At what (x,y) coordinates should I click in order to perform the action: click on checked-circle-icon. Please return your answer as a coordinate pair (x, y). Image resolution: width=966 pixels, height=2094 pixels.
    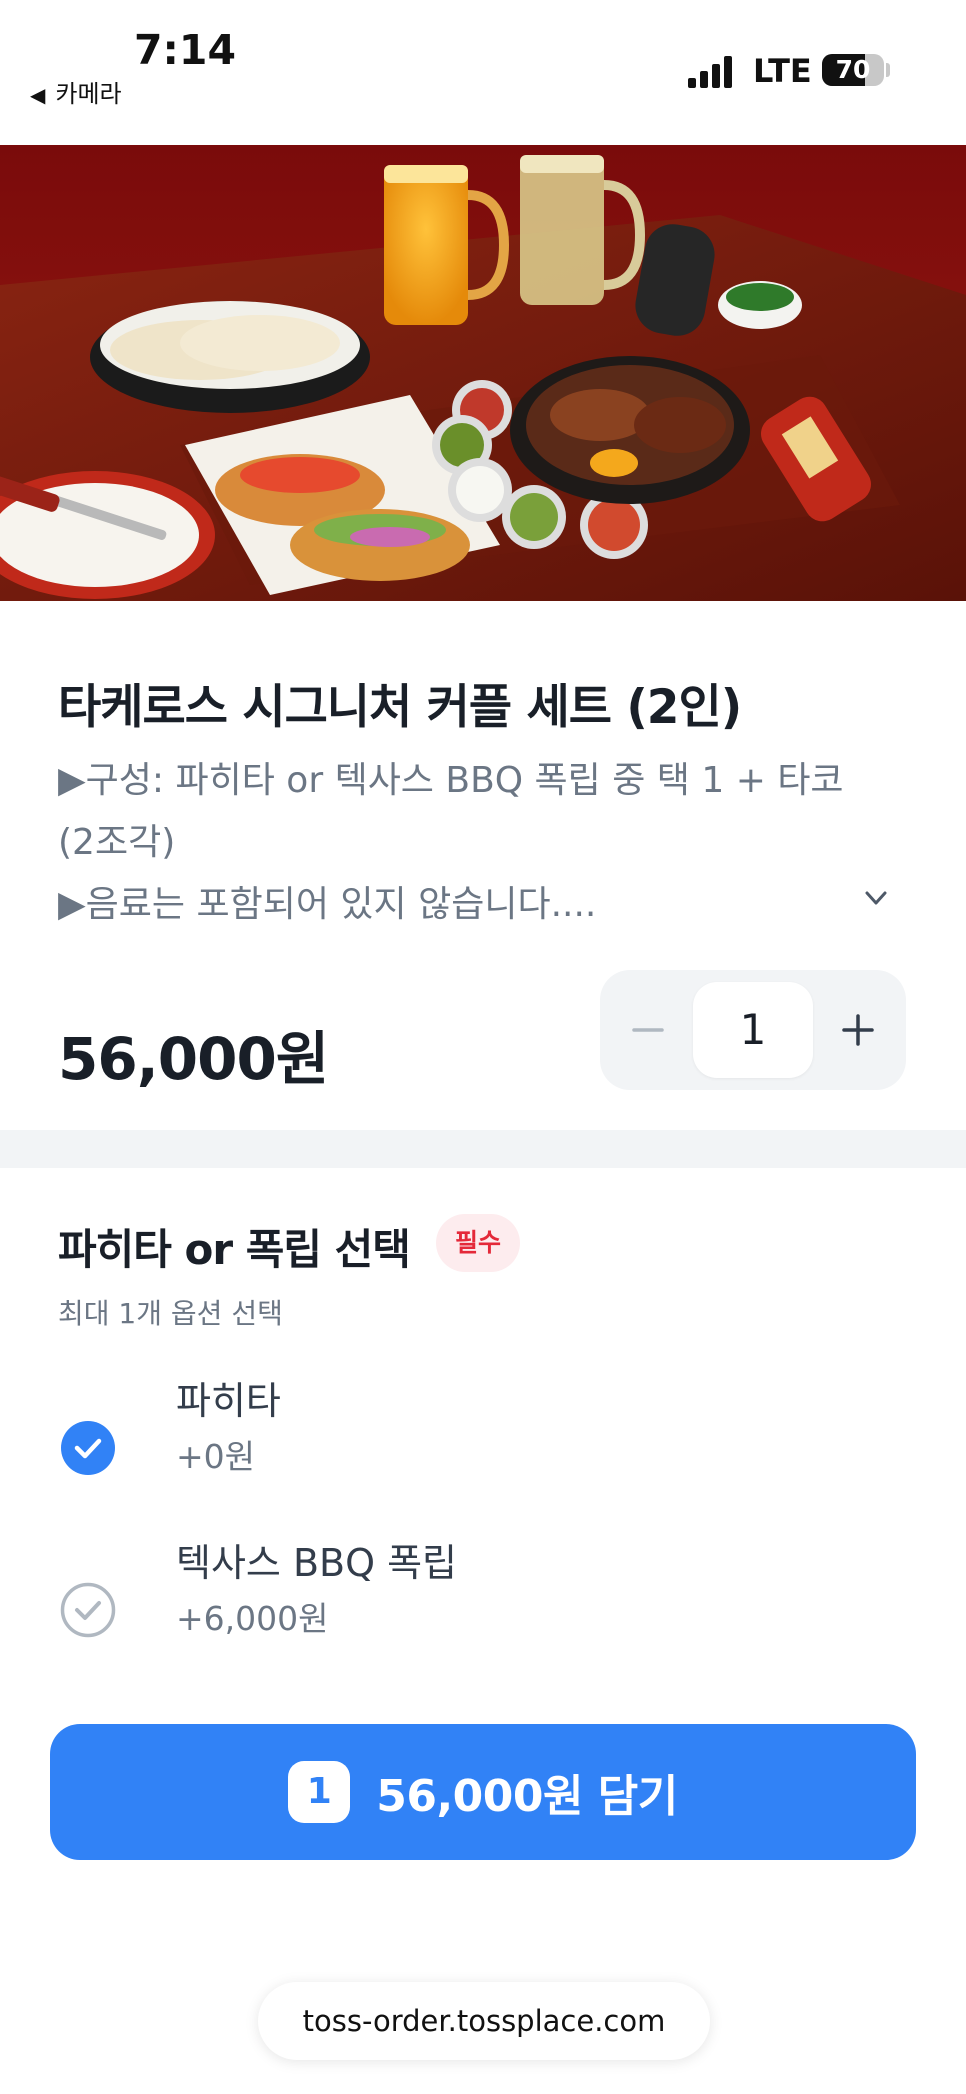
    Looking at the image, I should click on (88, 1448).